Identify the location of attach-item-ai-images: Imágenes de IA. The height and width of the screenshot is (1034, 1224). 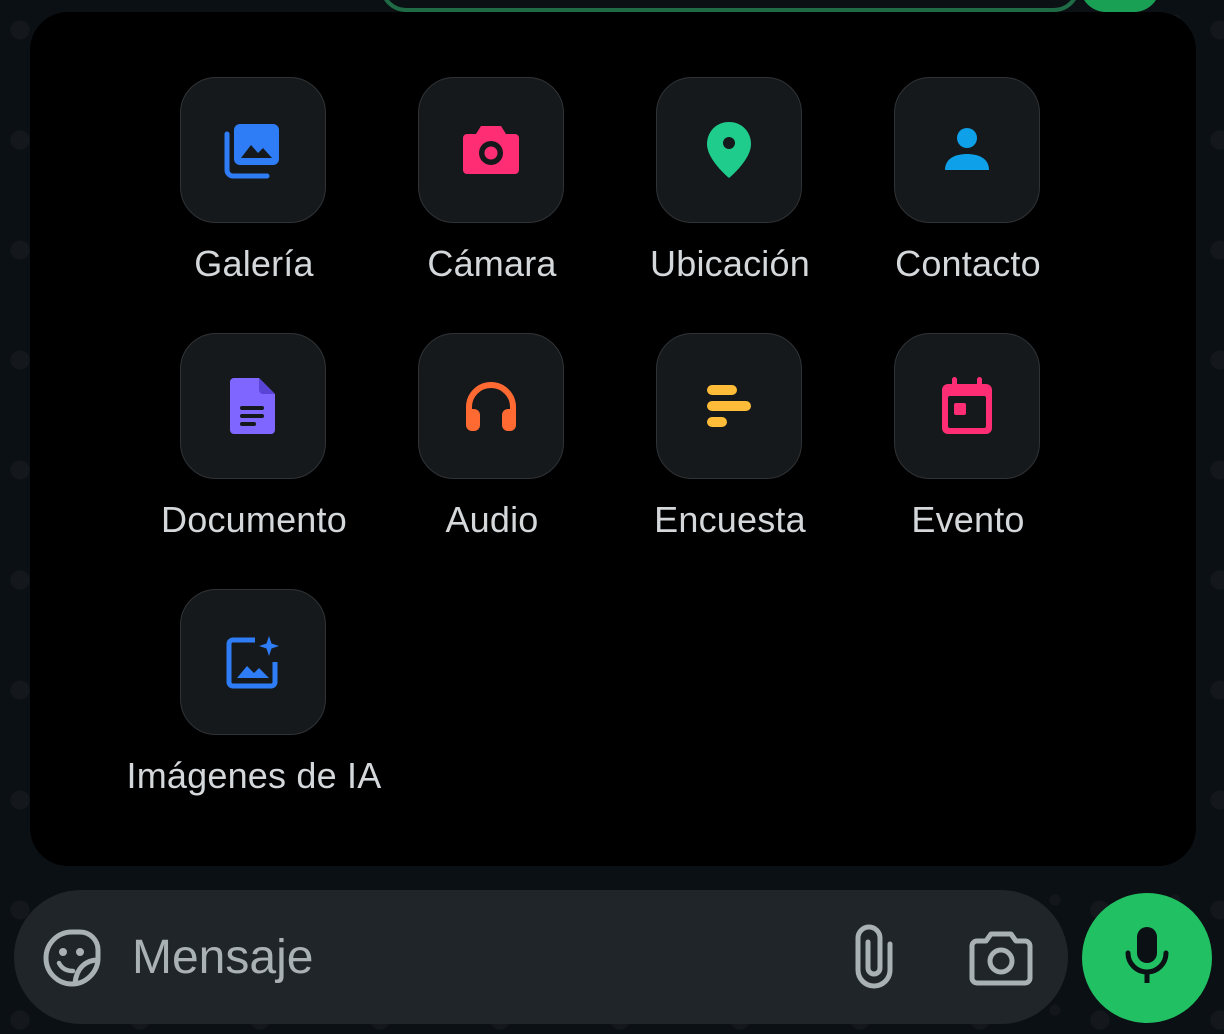
(254, 700).